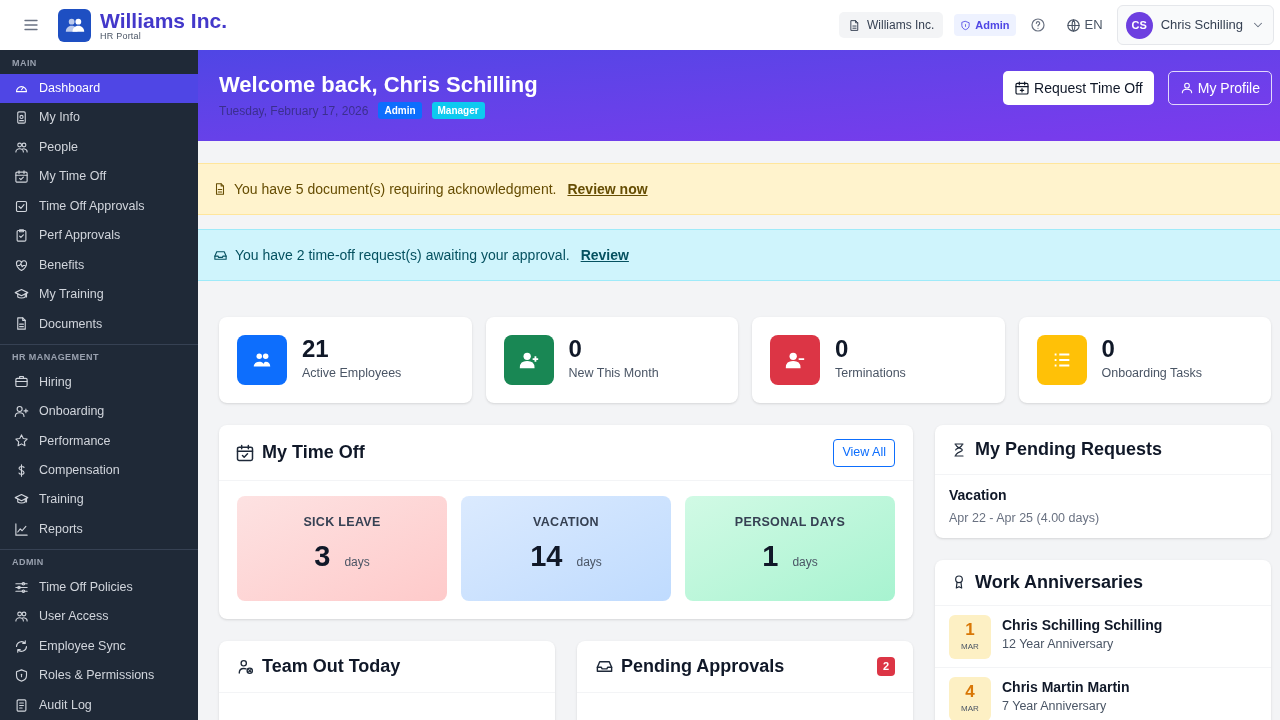 This screenshot has width=1280, height=720. Describe the element at coordinates (1084, 25) in the screenshot. I see `language-button: EN` at that location.